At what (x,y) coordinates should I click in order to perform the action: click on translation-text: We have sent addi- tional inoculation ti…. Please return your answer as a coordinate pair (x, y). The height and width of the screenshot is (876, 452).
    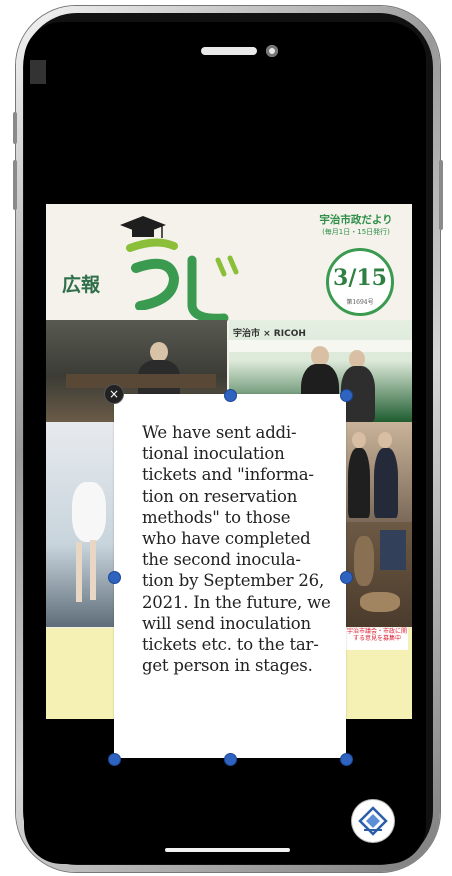
    Looking at the image, I should click on (236, 549).